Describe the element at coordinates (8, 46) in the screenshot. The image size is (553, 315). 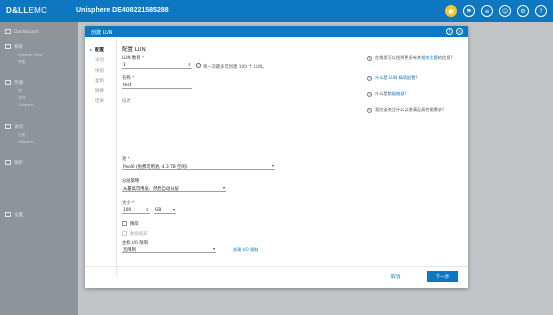
I see `system-icon` at that location.